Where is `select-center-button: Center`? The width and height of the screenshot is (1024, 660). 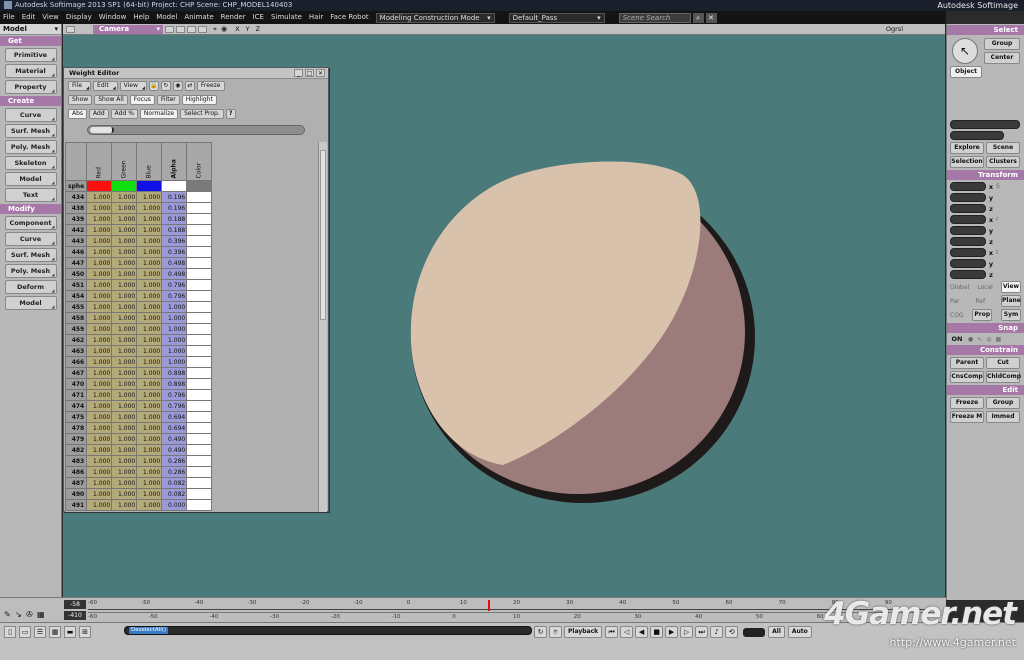
select-center-button: Center is located at coordinates (1002, 58).